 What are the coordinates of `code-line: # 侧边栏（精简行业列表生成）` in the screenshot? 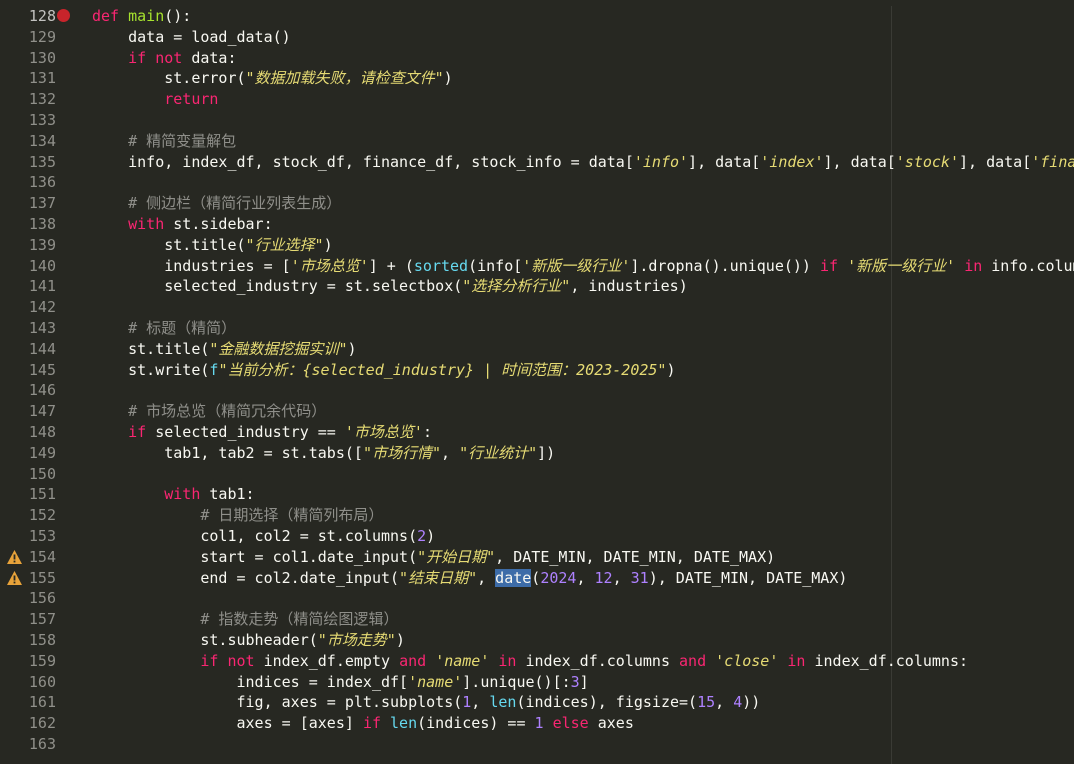 It's located at (216, 203).